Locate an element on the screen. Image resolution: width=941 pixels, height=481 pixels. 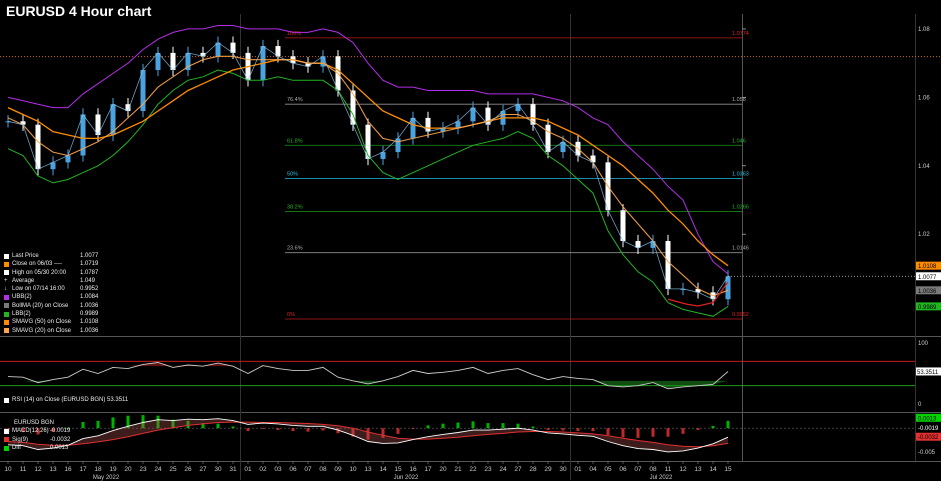
time-axis-day-label: 13 is located at coordinates (53, 469).